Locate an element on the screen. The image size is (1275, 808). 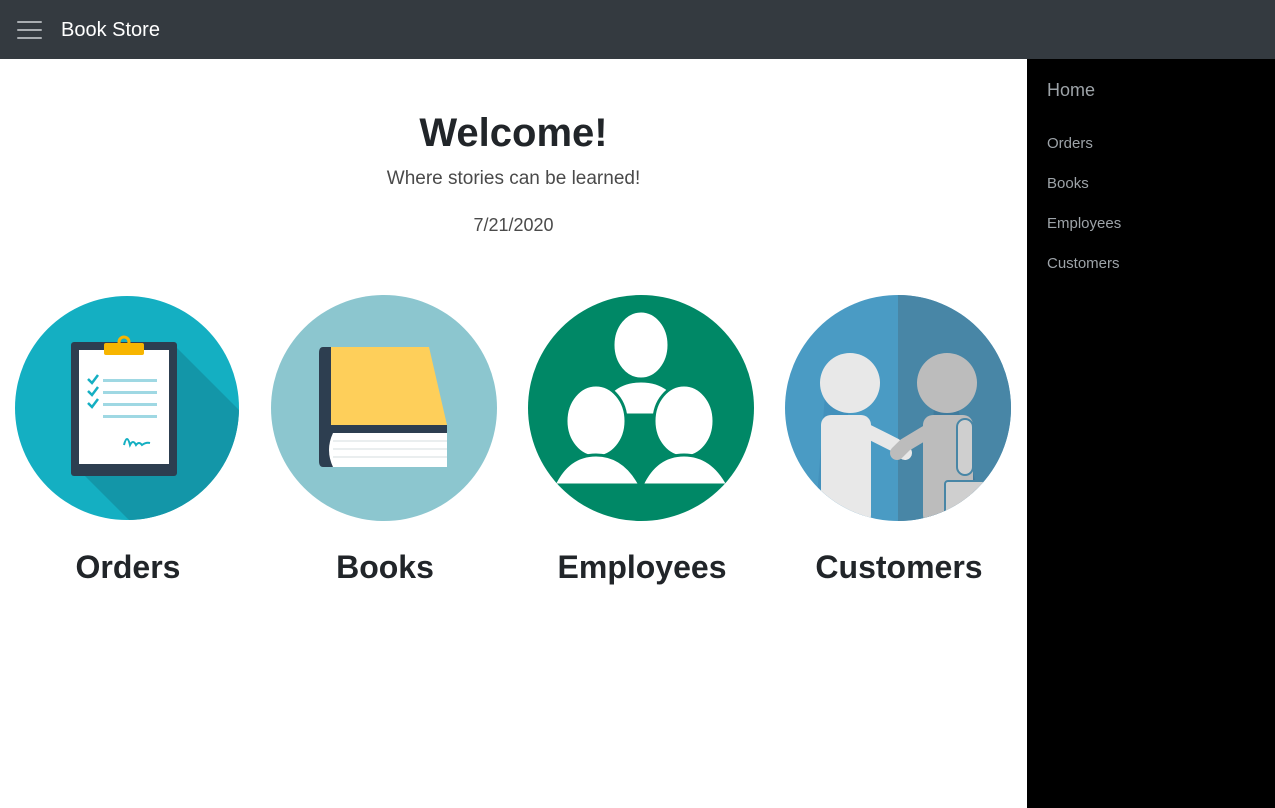
brand-title: Book Store is located at coordinates (110, 30).